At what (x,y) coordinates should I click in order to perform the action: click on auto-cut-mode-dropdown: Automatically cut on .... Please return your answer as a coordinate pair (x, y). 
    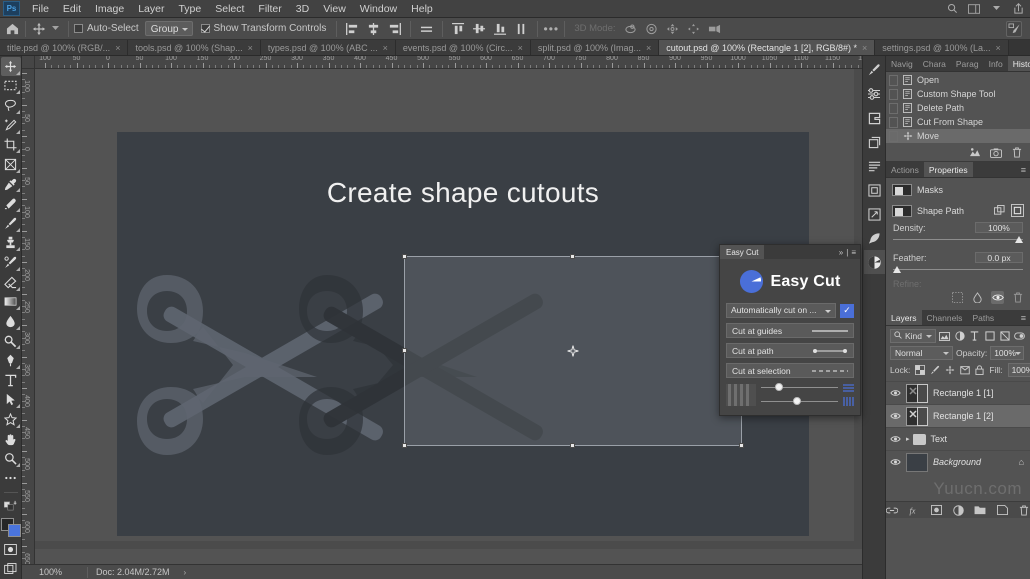
    Looking at the image, I should click on (781, 310).